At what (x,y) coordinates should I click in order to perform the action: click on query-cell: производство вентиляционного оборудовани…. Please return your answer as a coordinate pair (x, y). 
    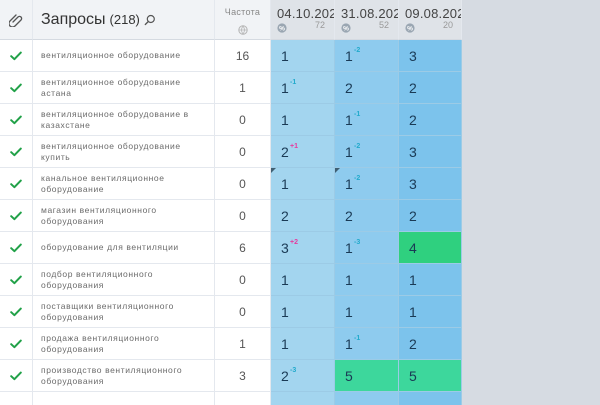
    Looking at the image, I should click on (124, 376).